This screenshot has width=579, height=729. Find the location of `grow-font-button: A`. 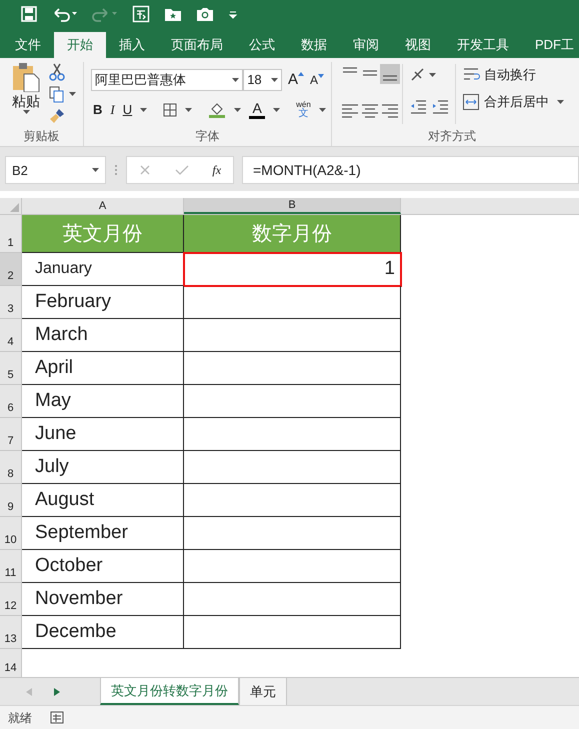

grow-font-button: A is located at coordinates (296, 80).